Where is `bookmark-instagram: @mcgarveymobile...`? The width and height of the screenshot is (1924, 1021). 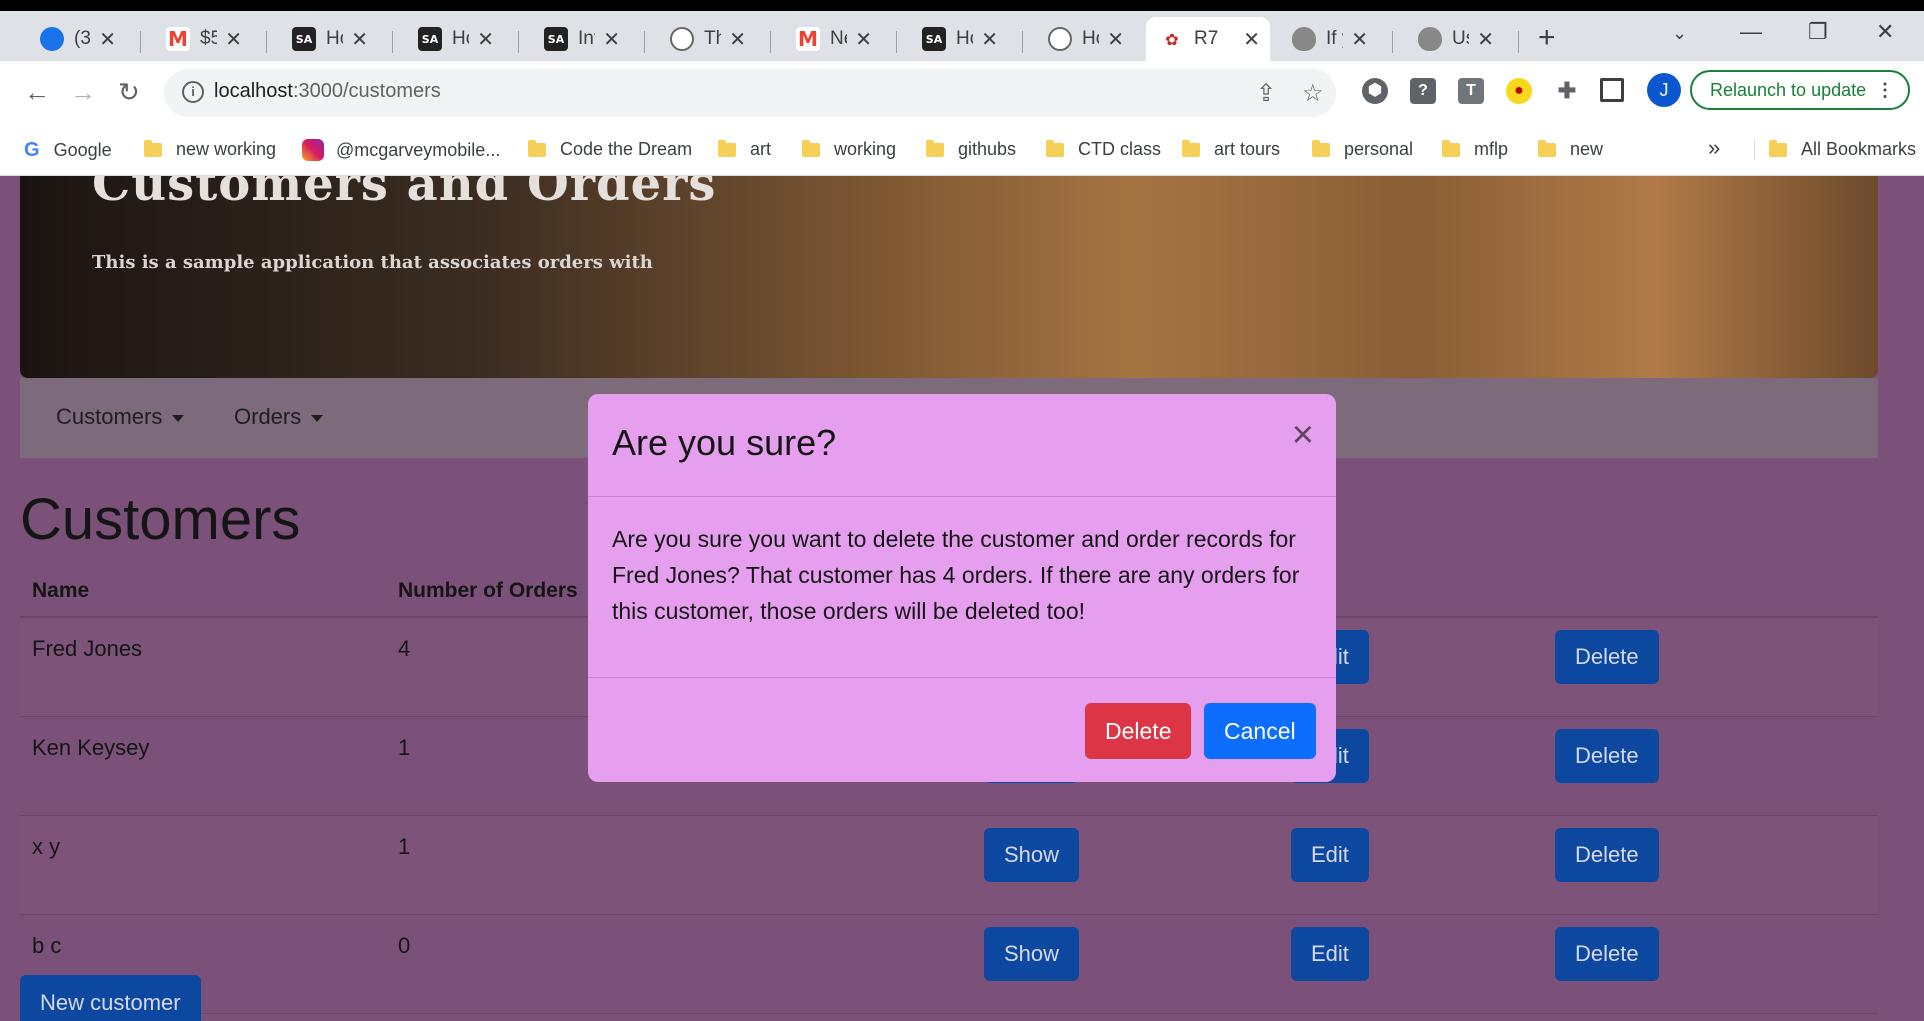
bookmark-instagram: @mcgarveymobile... is located at coordinates (401, 150).